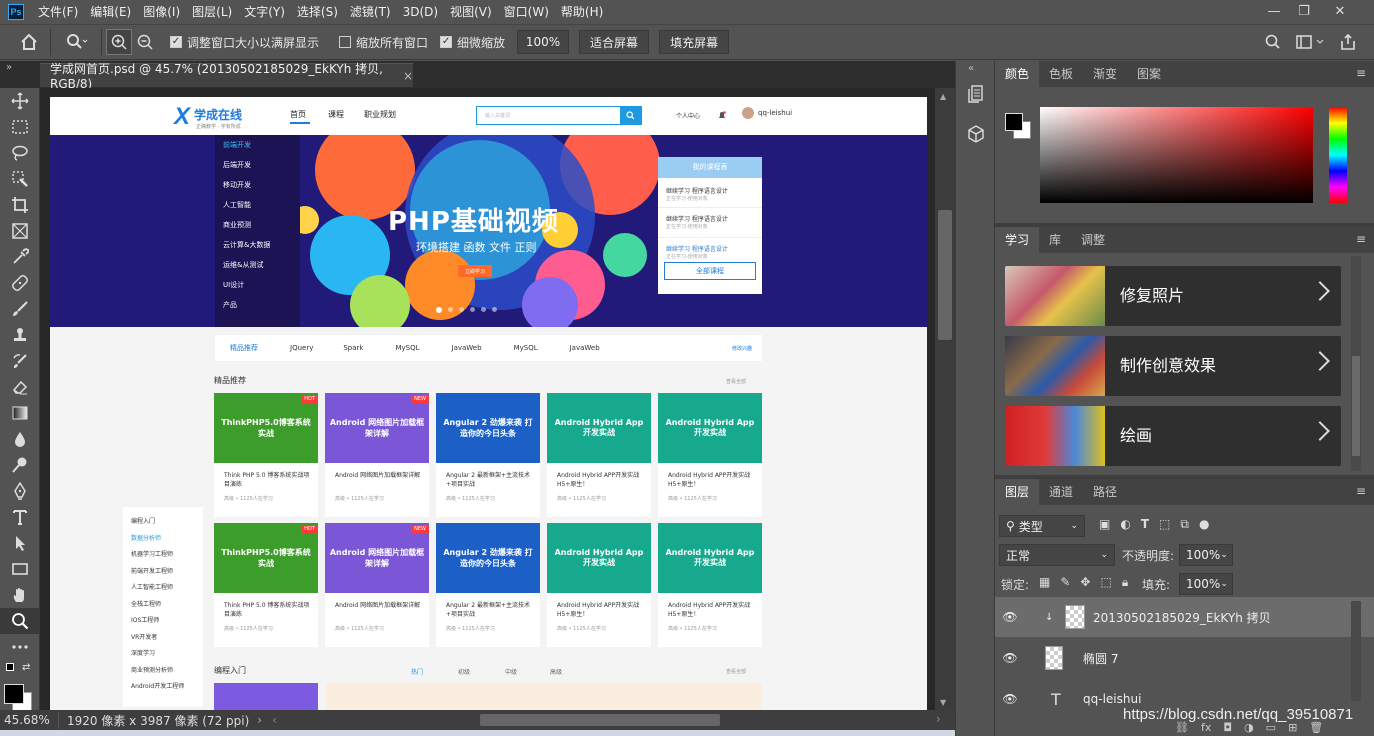 The width and height of the screenshot is (1374, 736). What do you see at coordinates (466, 310) in the screenshot?
I see `banner-dots` at bounding box center [466, 310].